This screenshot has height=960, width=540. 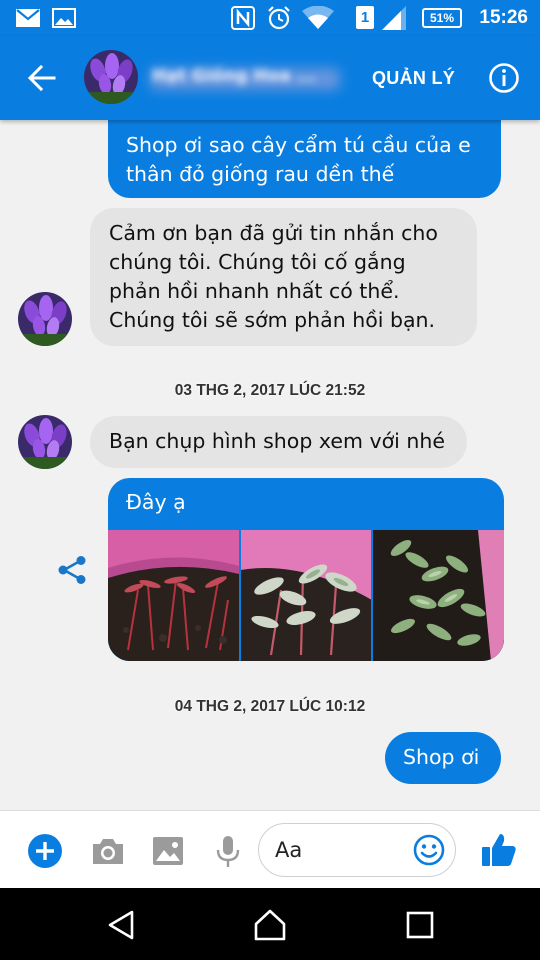 I want to click on alarm-icon, so click(x=279, y=18).